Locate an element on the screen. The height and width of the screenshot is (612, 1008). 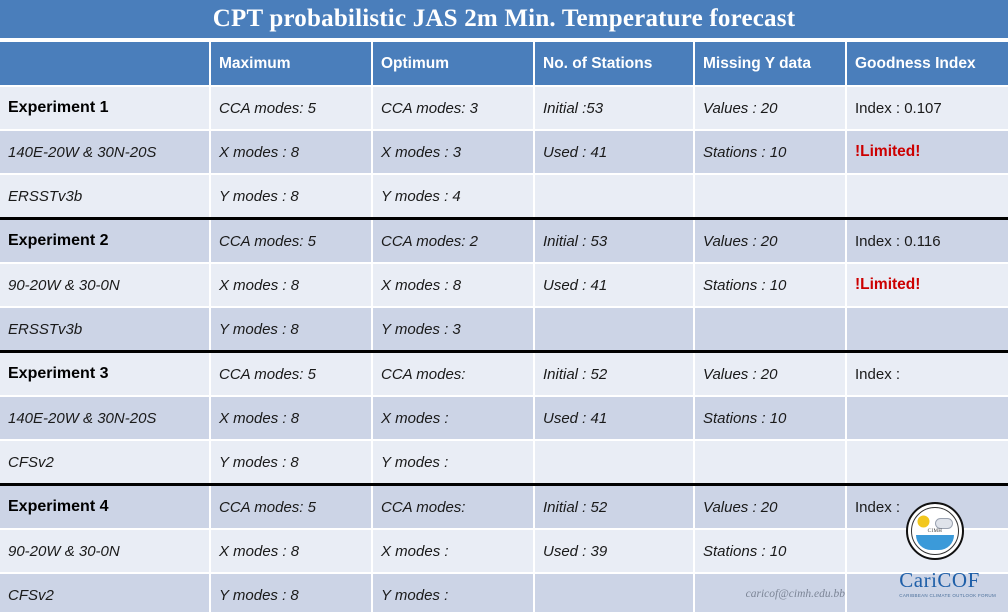
caricof-wordmark: CariCOF is located at coordinates (939, 580).